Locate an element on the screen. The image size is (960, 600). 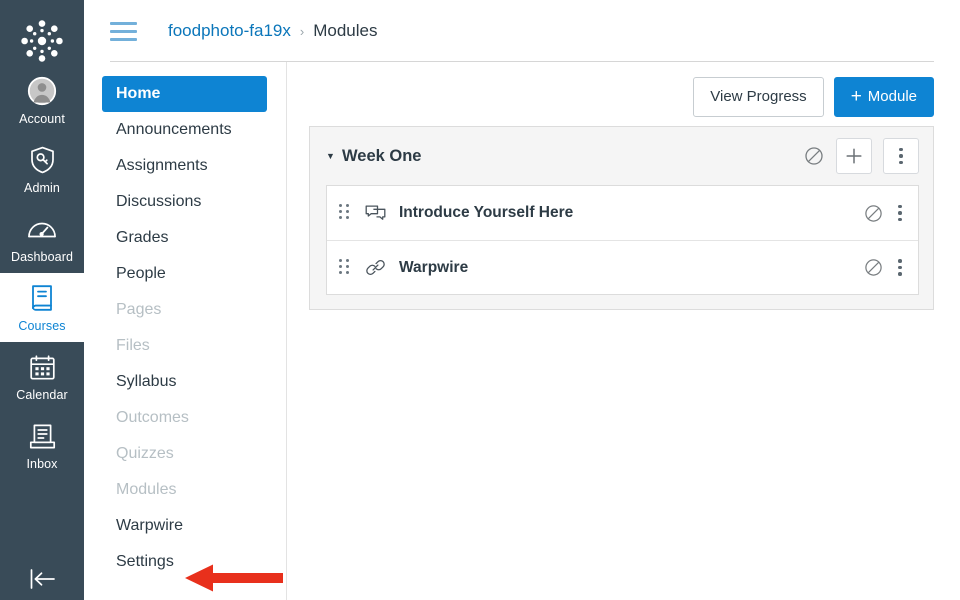
course-nav-item-assignments: Assignments is located at coordinates (187, 166).